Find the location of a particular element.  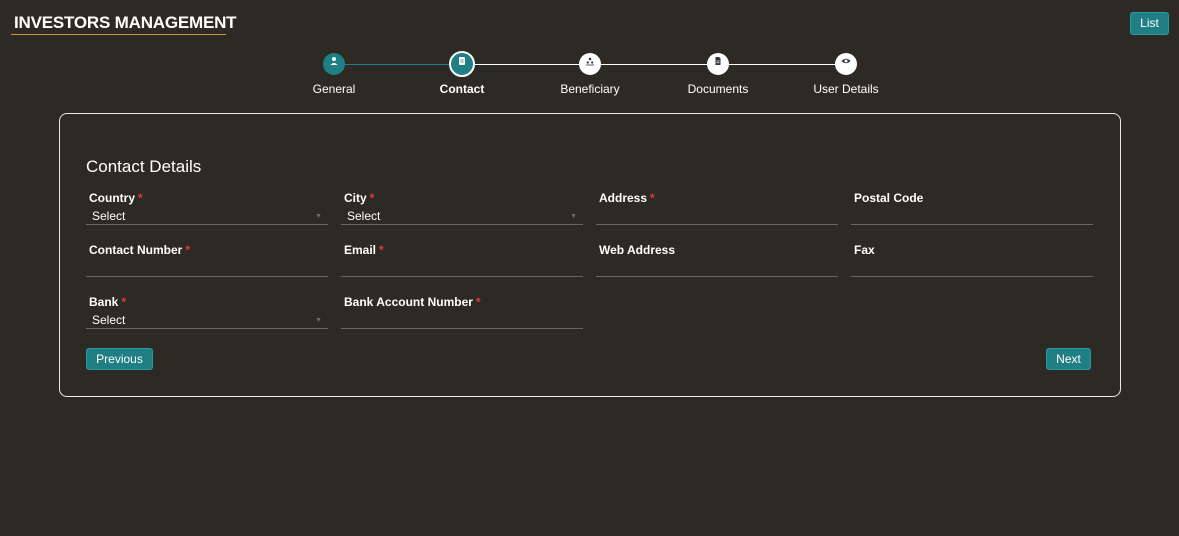

bank-value: Select is located at coordinates (109, 320).